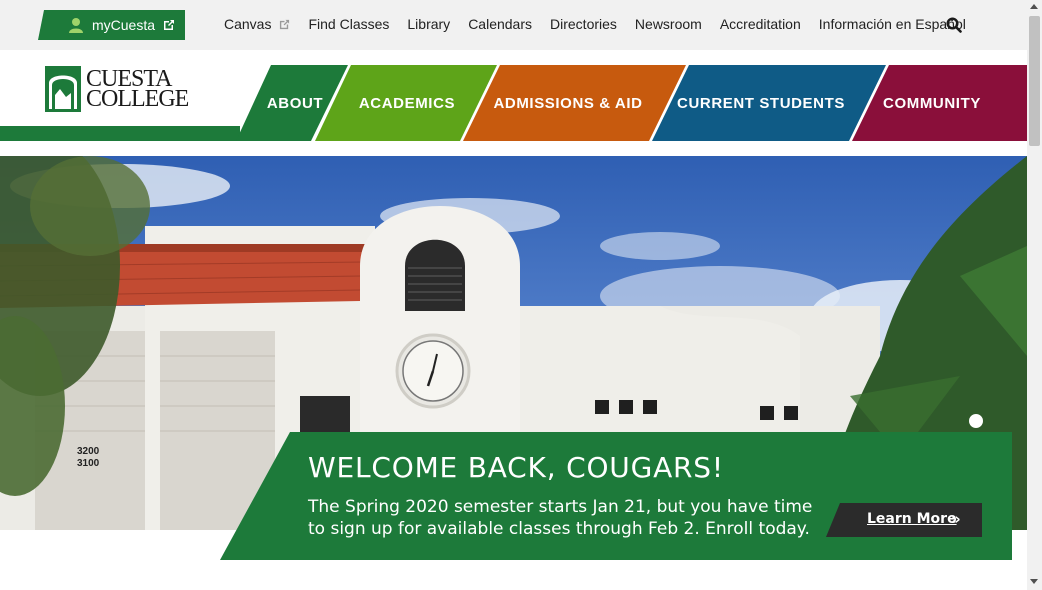  I want to click on nav-academics: ACADEMICS, so click(407, 103).